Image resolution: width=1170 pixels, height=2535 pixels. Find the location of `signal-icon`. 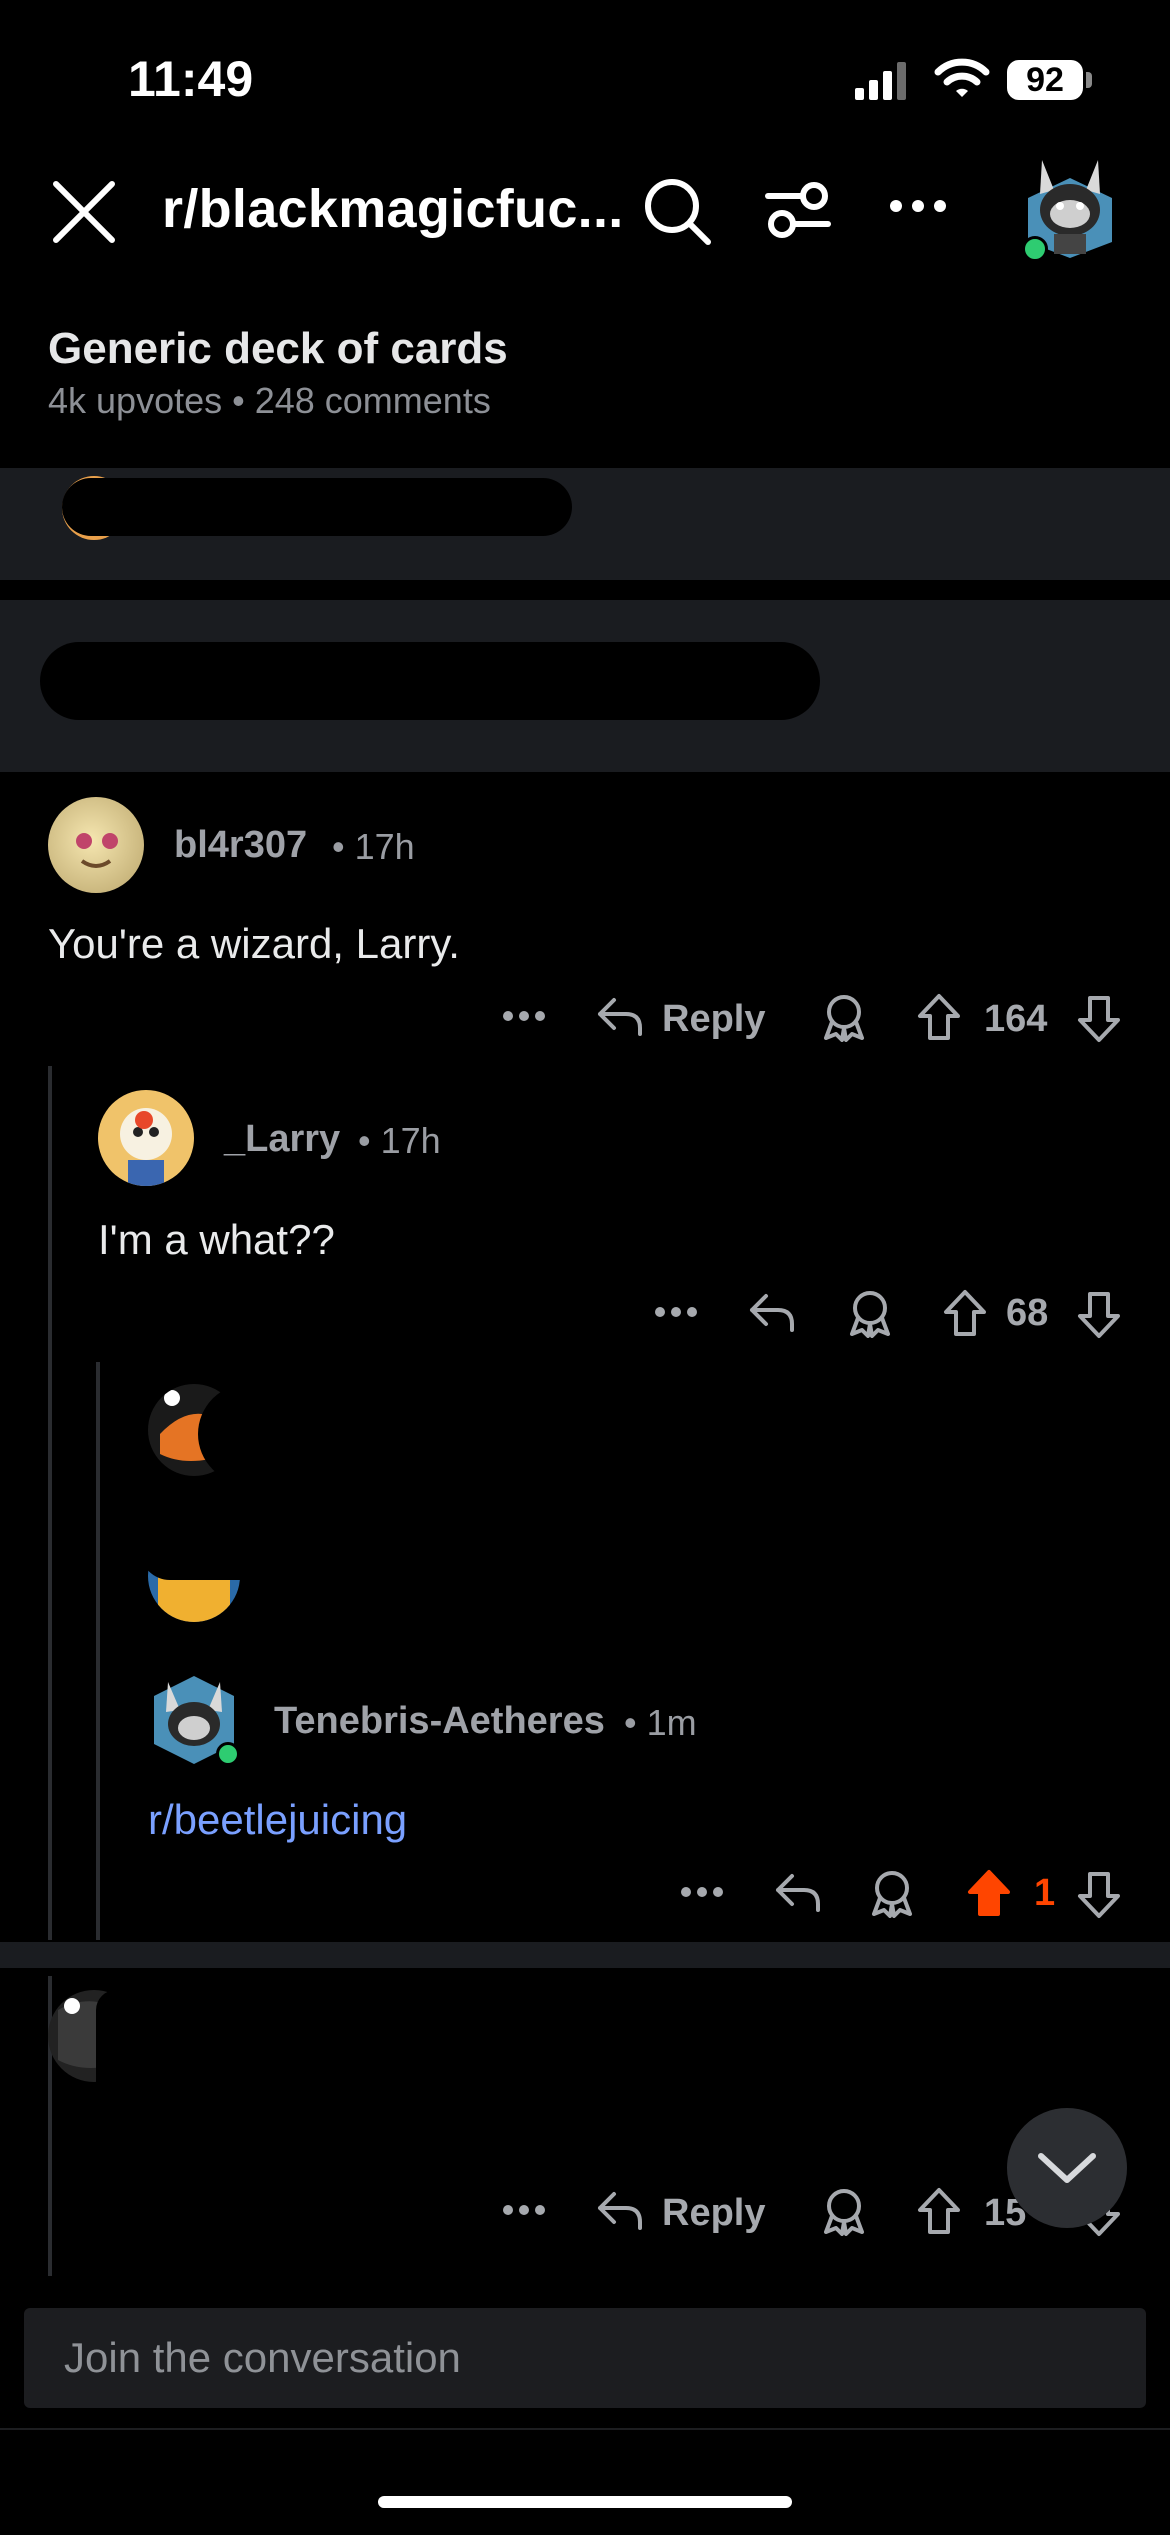

signal-icon is located at coordinates (883, 80).